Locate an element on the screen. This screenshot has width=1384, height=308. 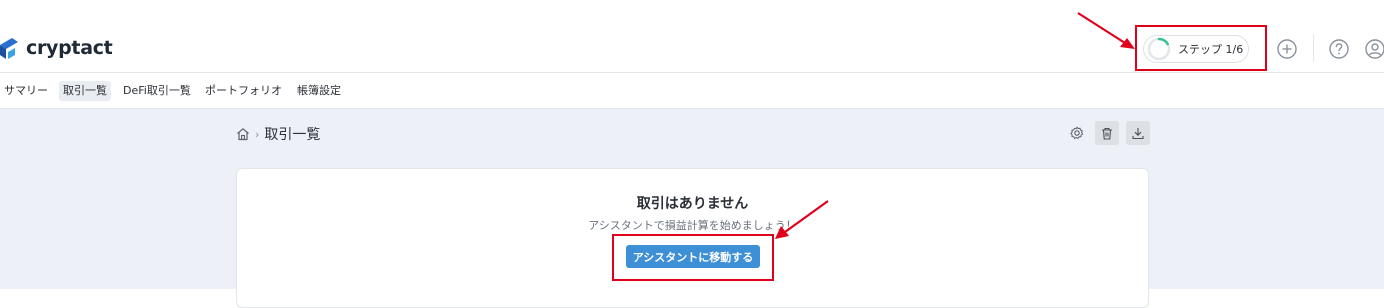
delete-button is located at coordinates (1107, 133).